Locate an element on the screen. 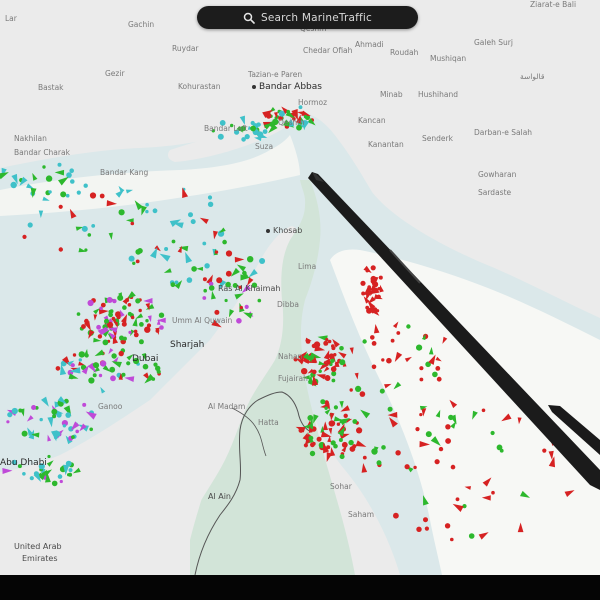 The image size is (600, 600). place-label-bandar-abbas: Bandar Abbas is located at coordinates (287, 87).